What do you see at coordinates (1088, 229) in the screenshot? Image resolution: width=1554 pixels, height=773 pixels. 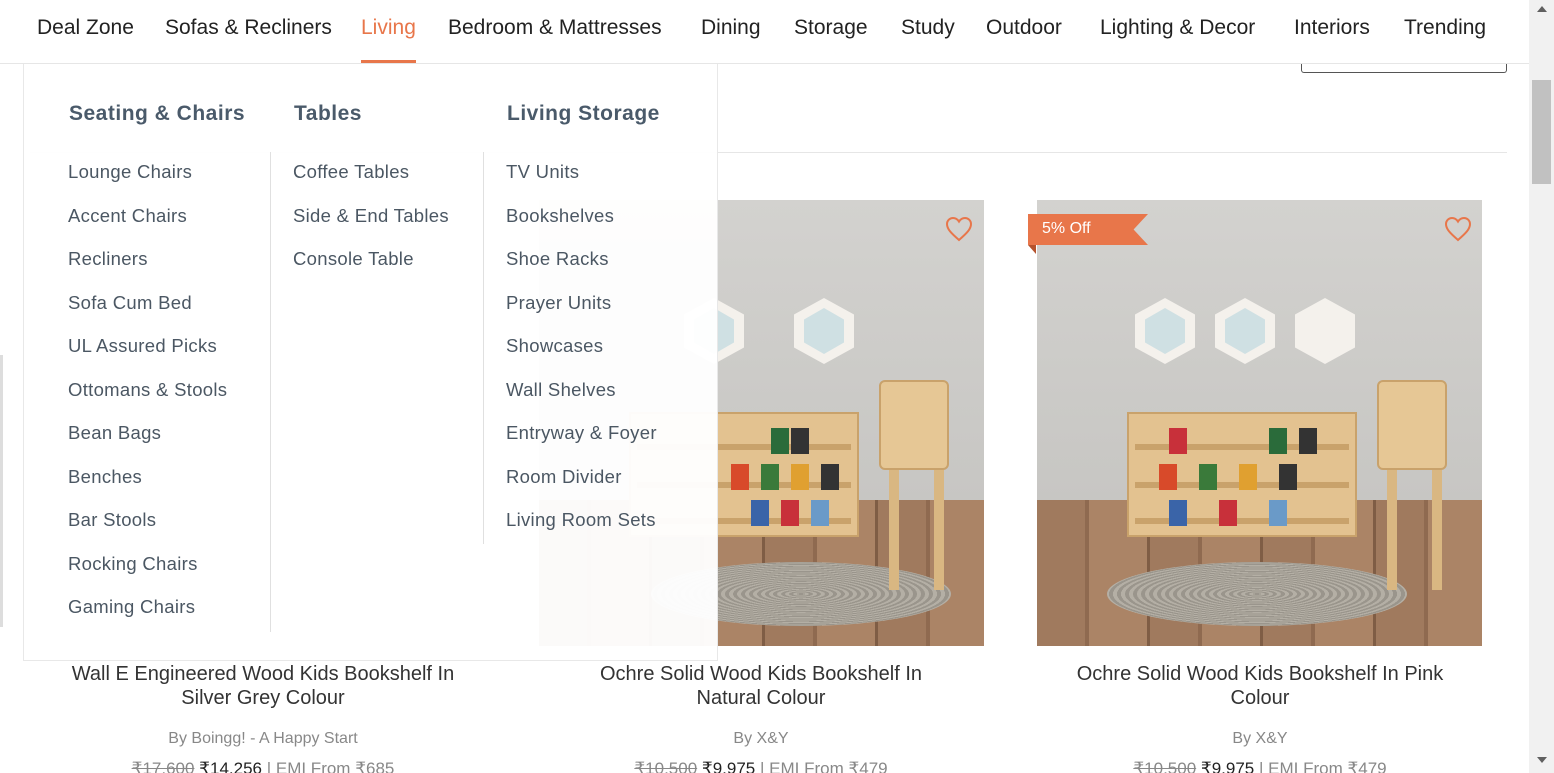 I see `discount-badge: 5% Off` at bounding box center [1088, 229].